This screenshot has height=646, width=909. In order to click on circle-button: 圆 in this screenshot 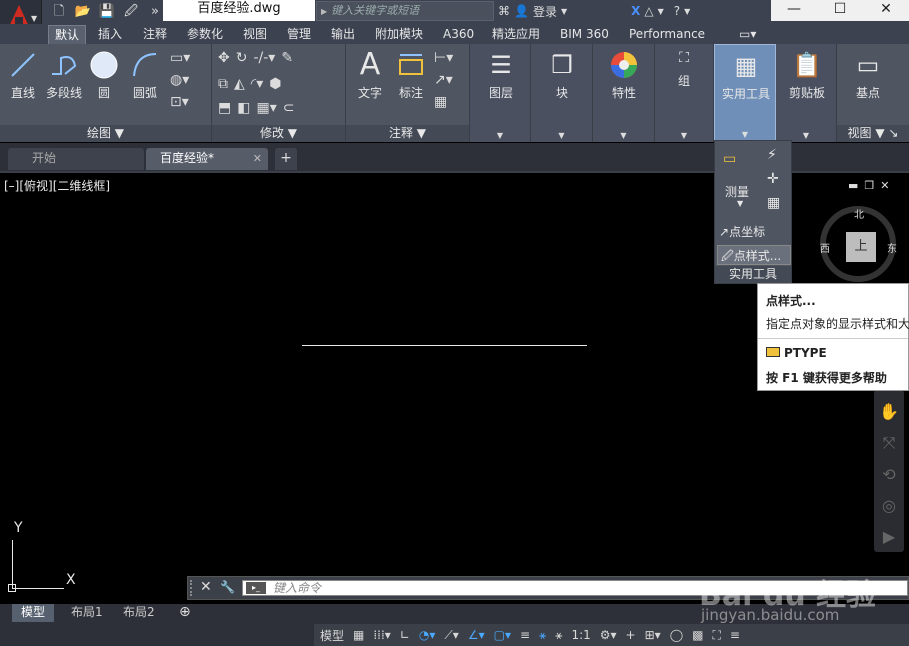, I will do `click(104, 75)`.